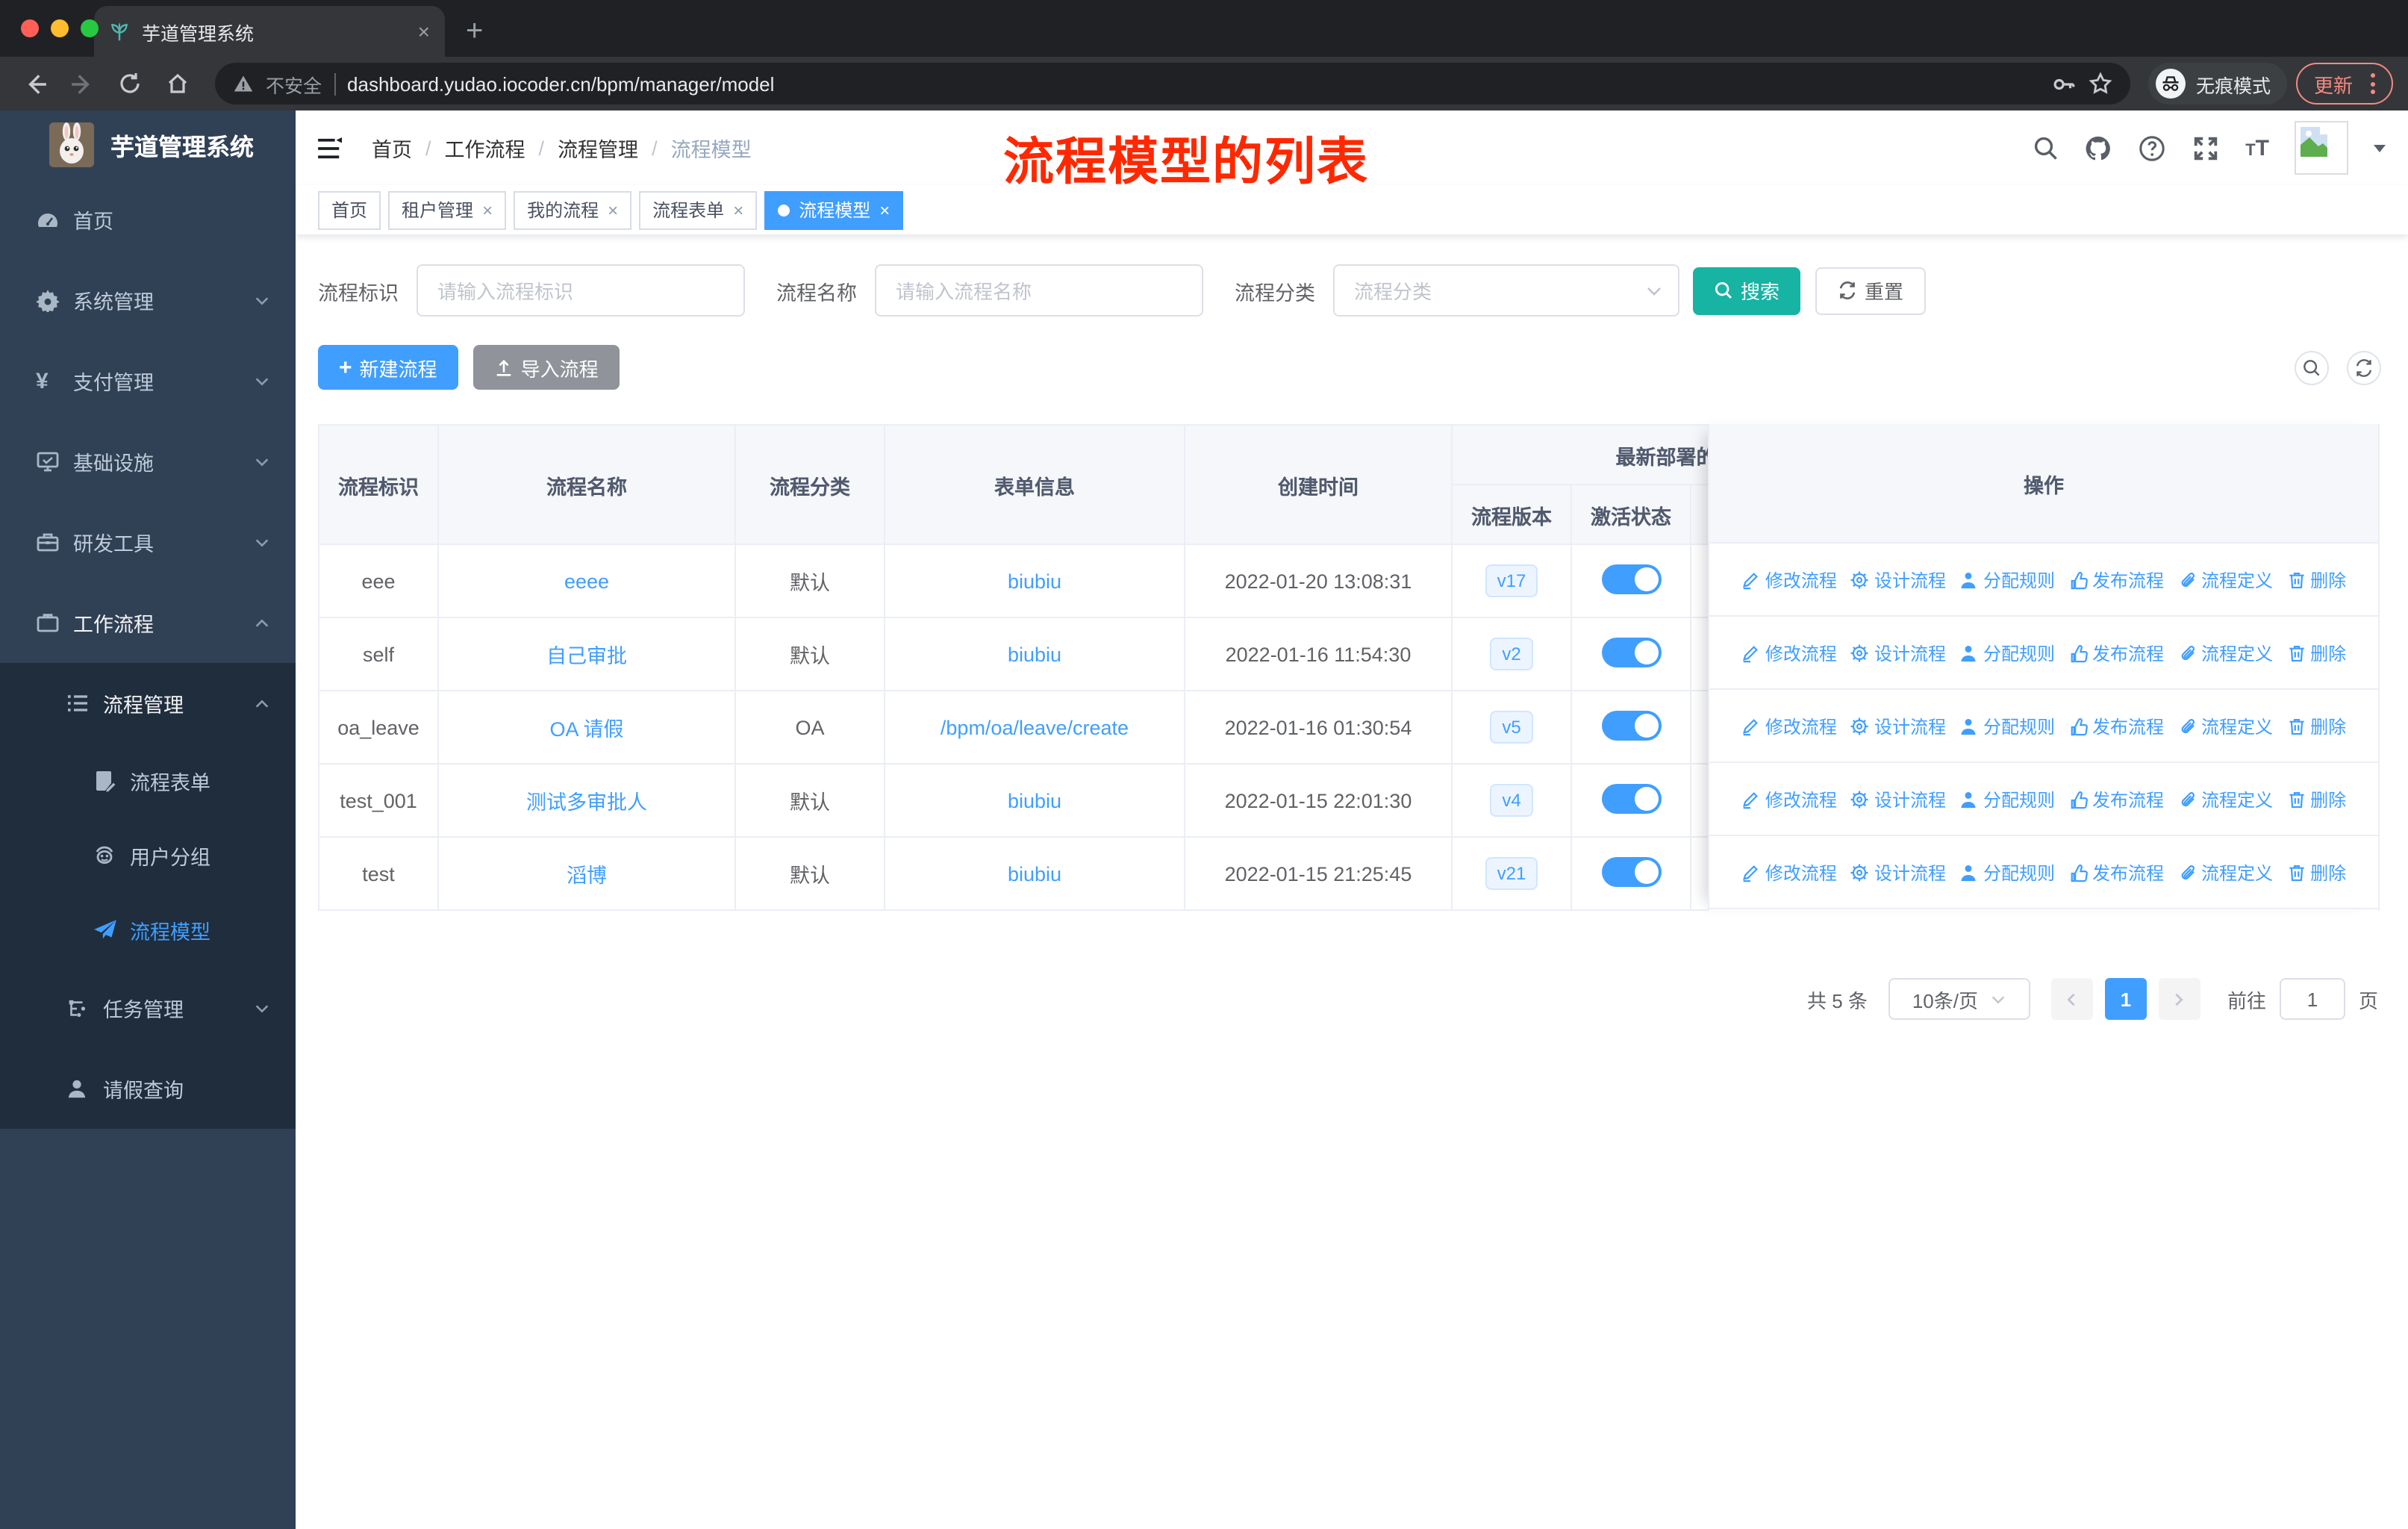  I want to click on model-name-link: eeee, so click(586, 581).